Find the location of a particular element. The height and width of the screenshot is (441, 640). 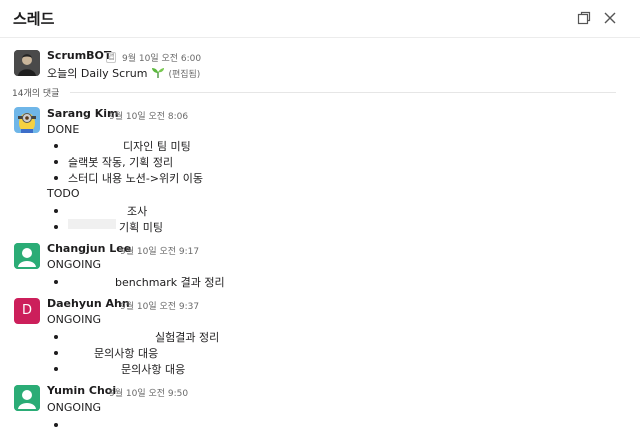

thread-header: 스레드 is located at coordinates (320, 19).